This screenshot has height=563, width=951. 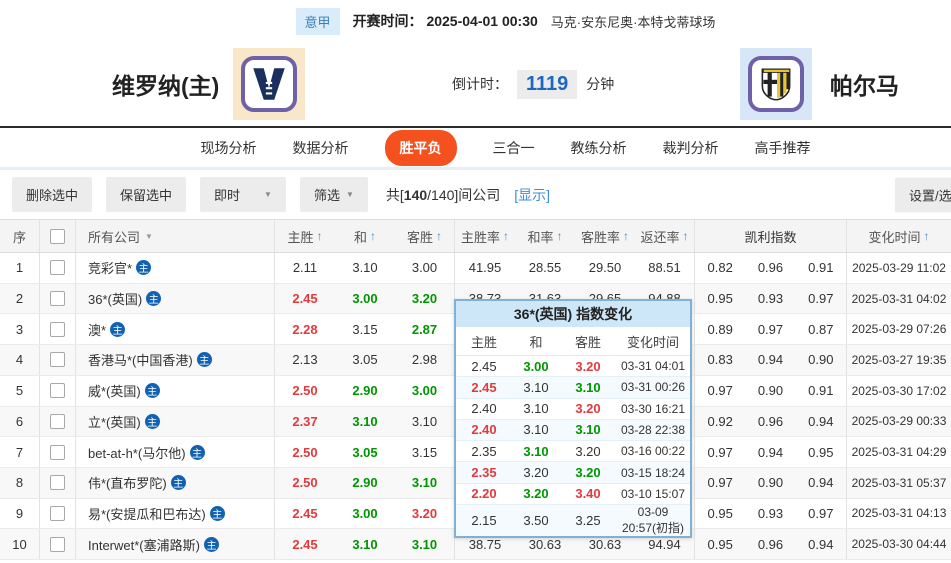 I want to click on kickoff-label: 开赛时间：, so click(x=387, y=21).